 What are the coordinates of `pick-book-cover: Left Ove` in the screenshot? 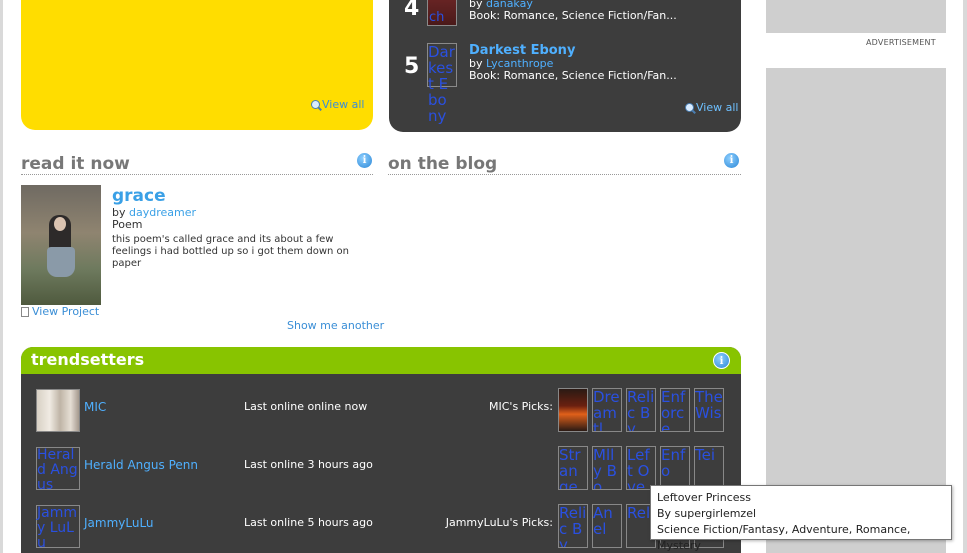 It's located at (641, 468).